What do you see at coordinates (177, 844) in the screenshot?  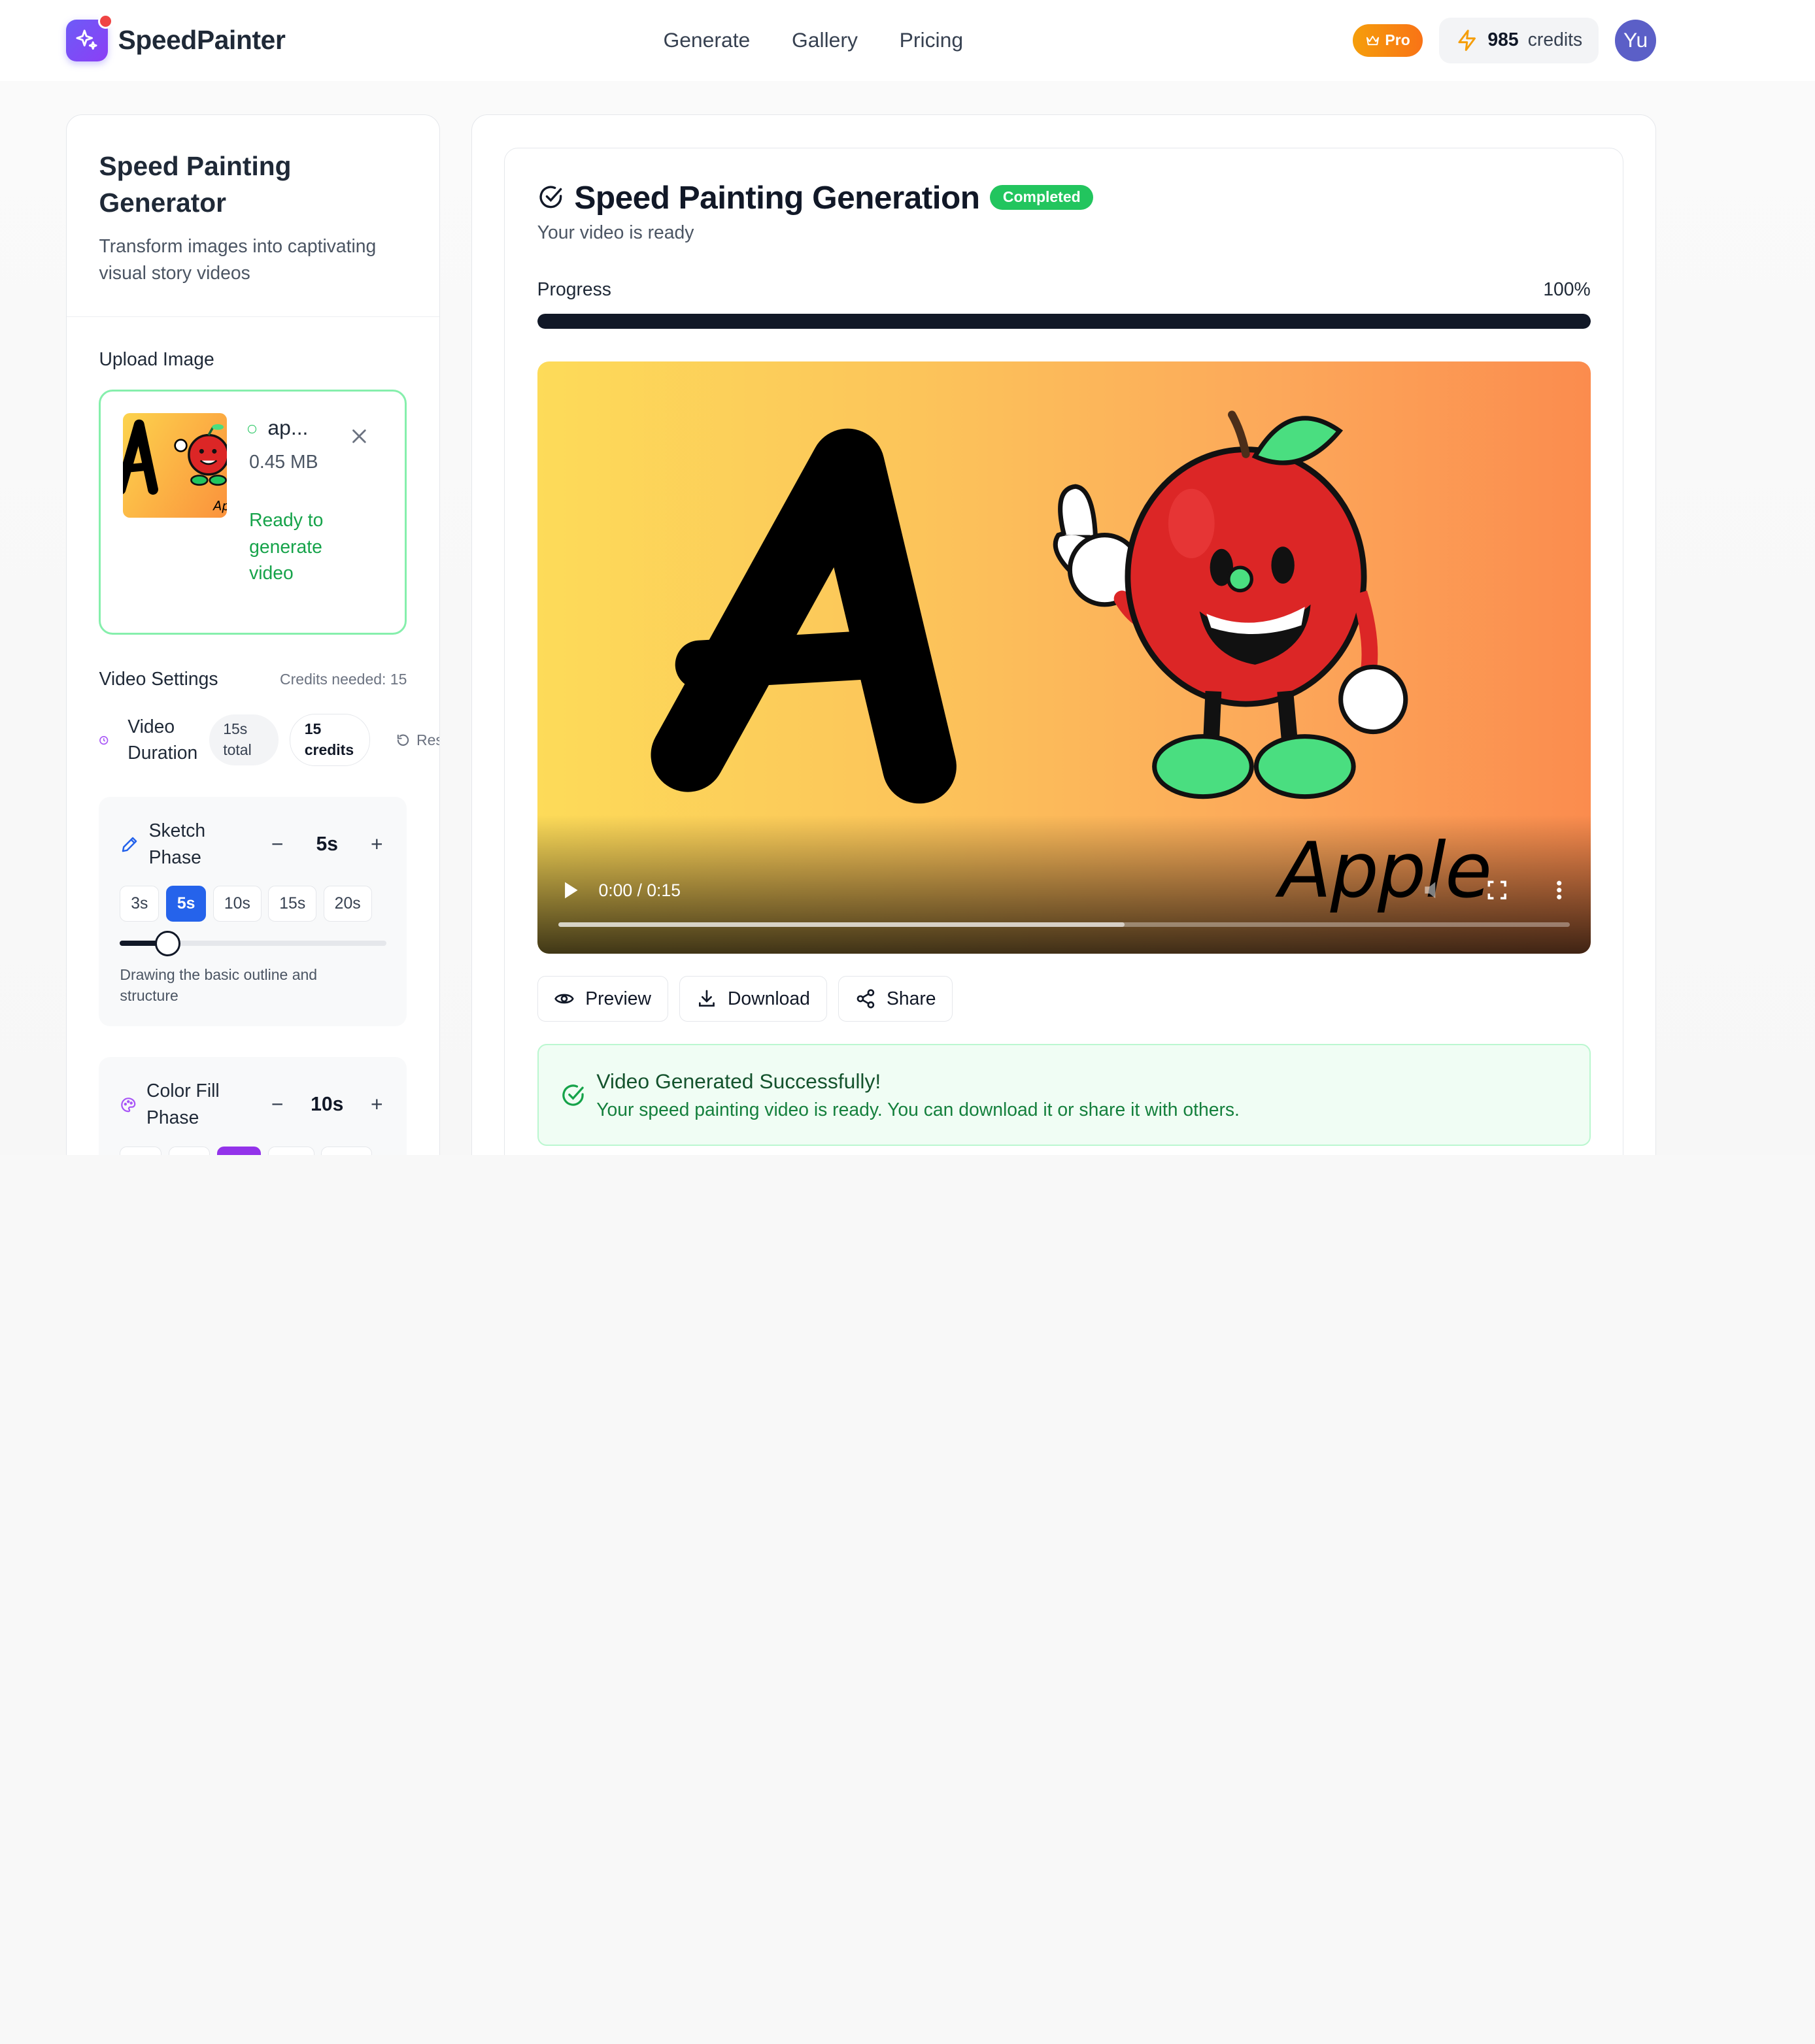 I see `sketch-phase-name: Sketch Phase` at bounding box center [177, 844].